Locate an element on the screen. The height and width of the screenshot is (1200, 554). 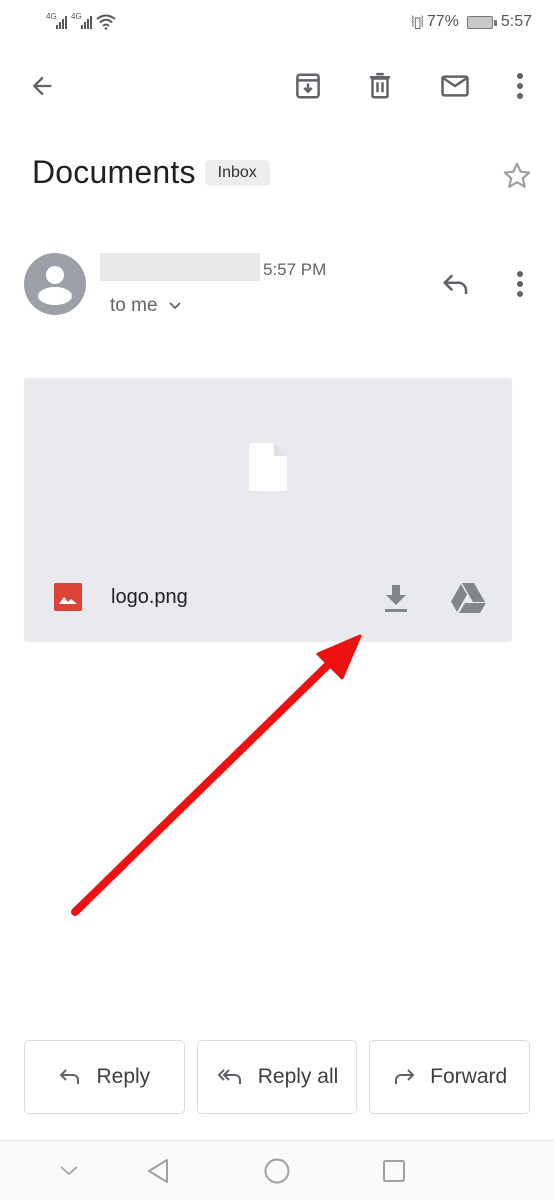
nav-home-button is located at coordinates (277, 1171).